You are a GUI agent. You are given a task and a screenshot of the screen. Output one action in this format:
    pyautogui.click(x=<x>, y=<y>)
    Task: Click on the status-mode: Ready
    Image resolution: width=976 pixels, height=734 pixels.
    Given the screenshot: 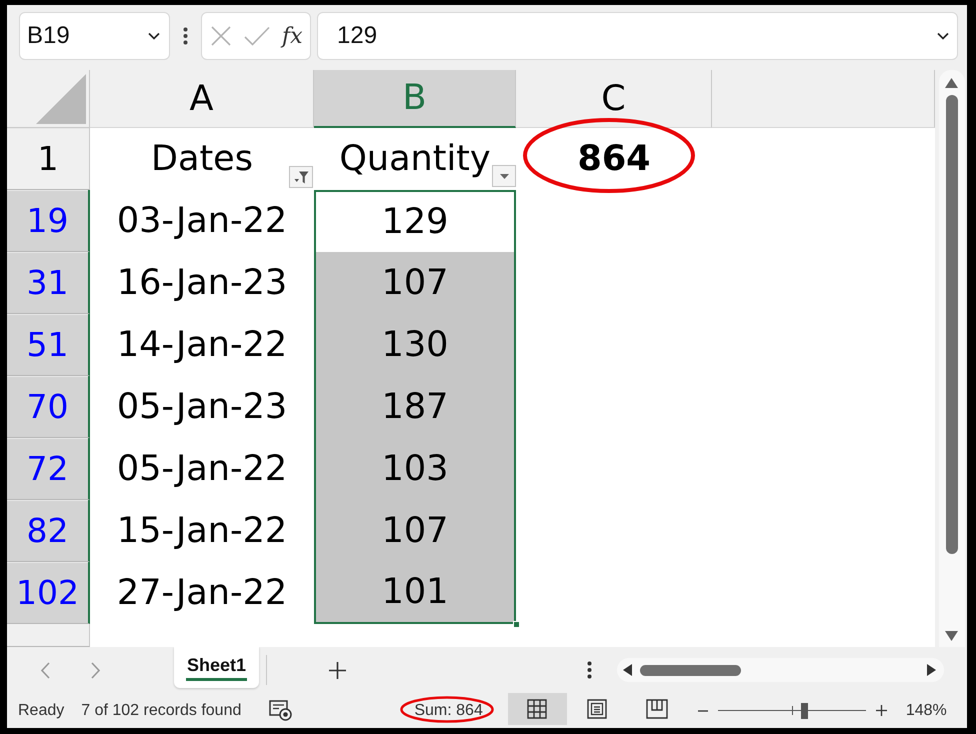 What is the action you would take?
    pyautogui.click(x=41, y=711)
    